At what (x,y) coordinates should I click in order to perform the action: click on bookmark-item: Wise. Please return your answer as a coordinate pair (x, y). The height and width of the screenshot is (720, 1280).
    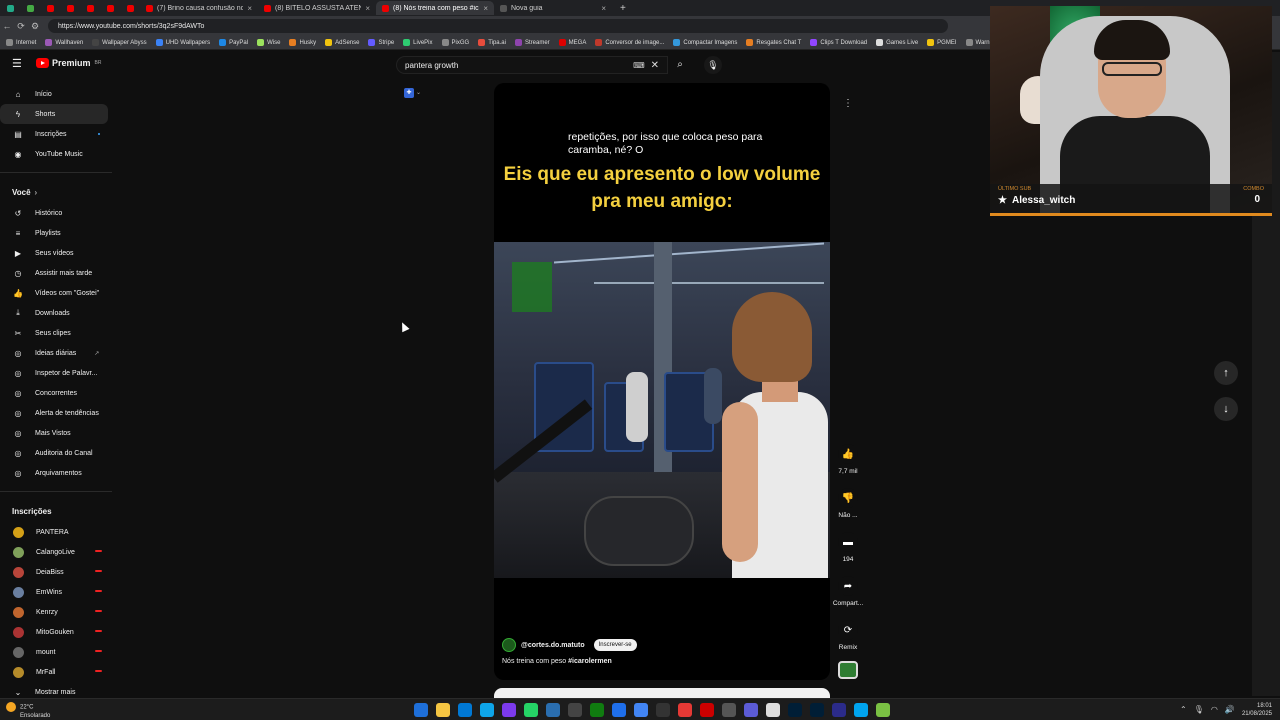
    Looking at the image, I should click on (268, 42).